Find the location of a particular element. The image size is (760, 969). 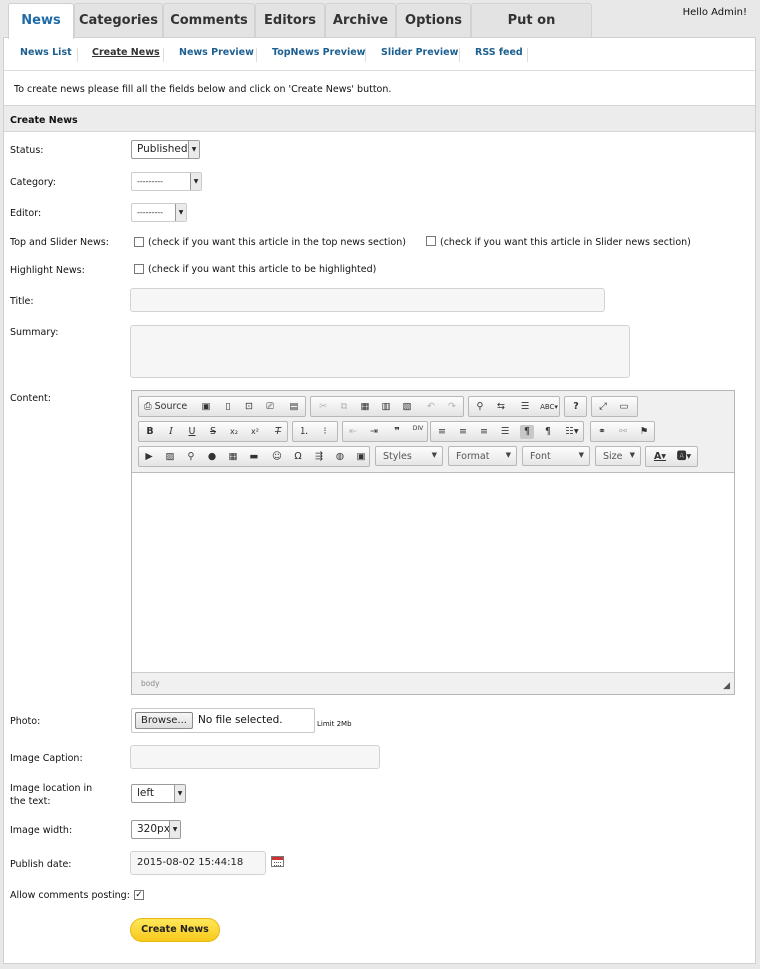

image-icon: ▨ is located at coordinates (170, 457).